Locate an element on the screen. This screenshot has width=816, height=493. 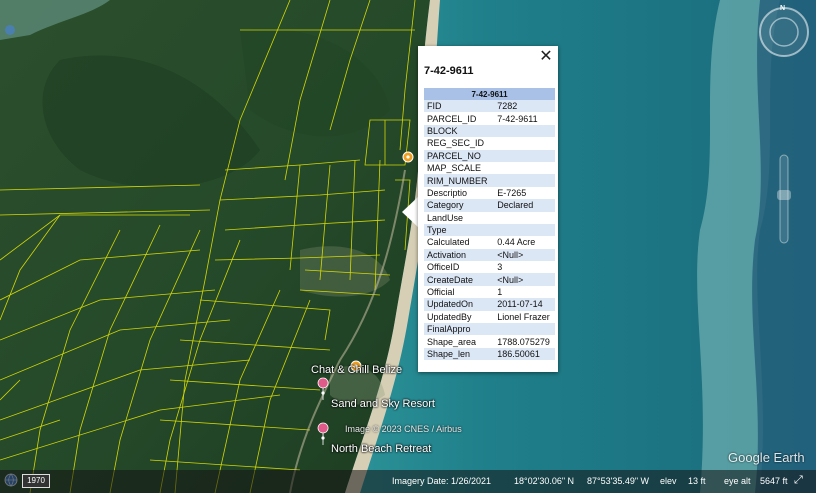
table-row: Shape_area 1788.075279 is located at coordinates (489, 341).